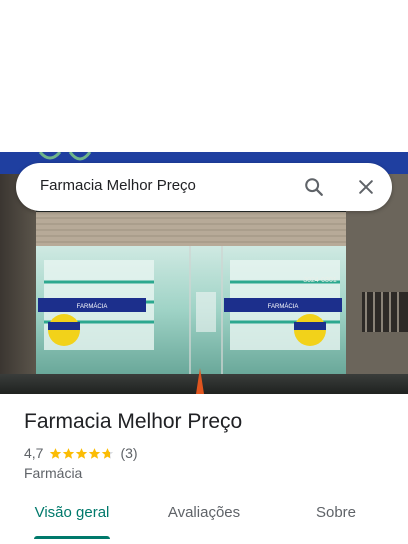  Describe the element at coordinates (72, 537) in the screenshot. I see `active-tab-indicator` at that location.